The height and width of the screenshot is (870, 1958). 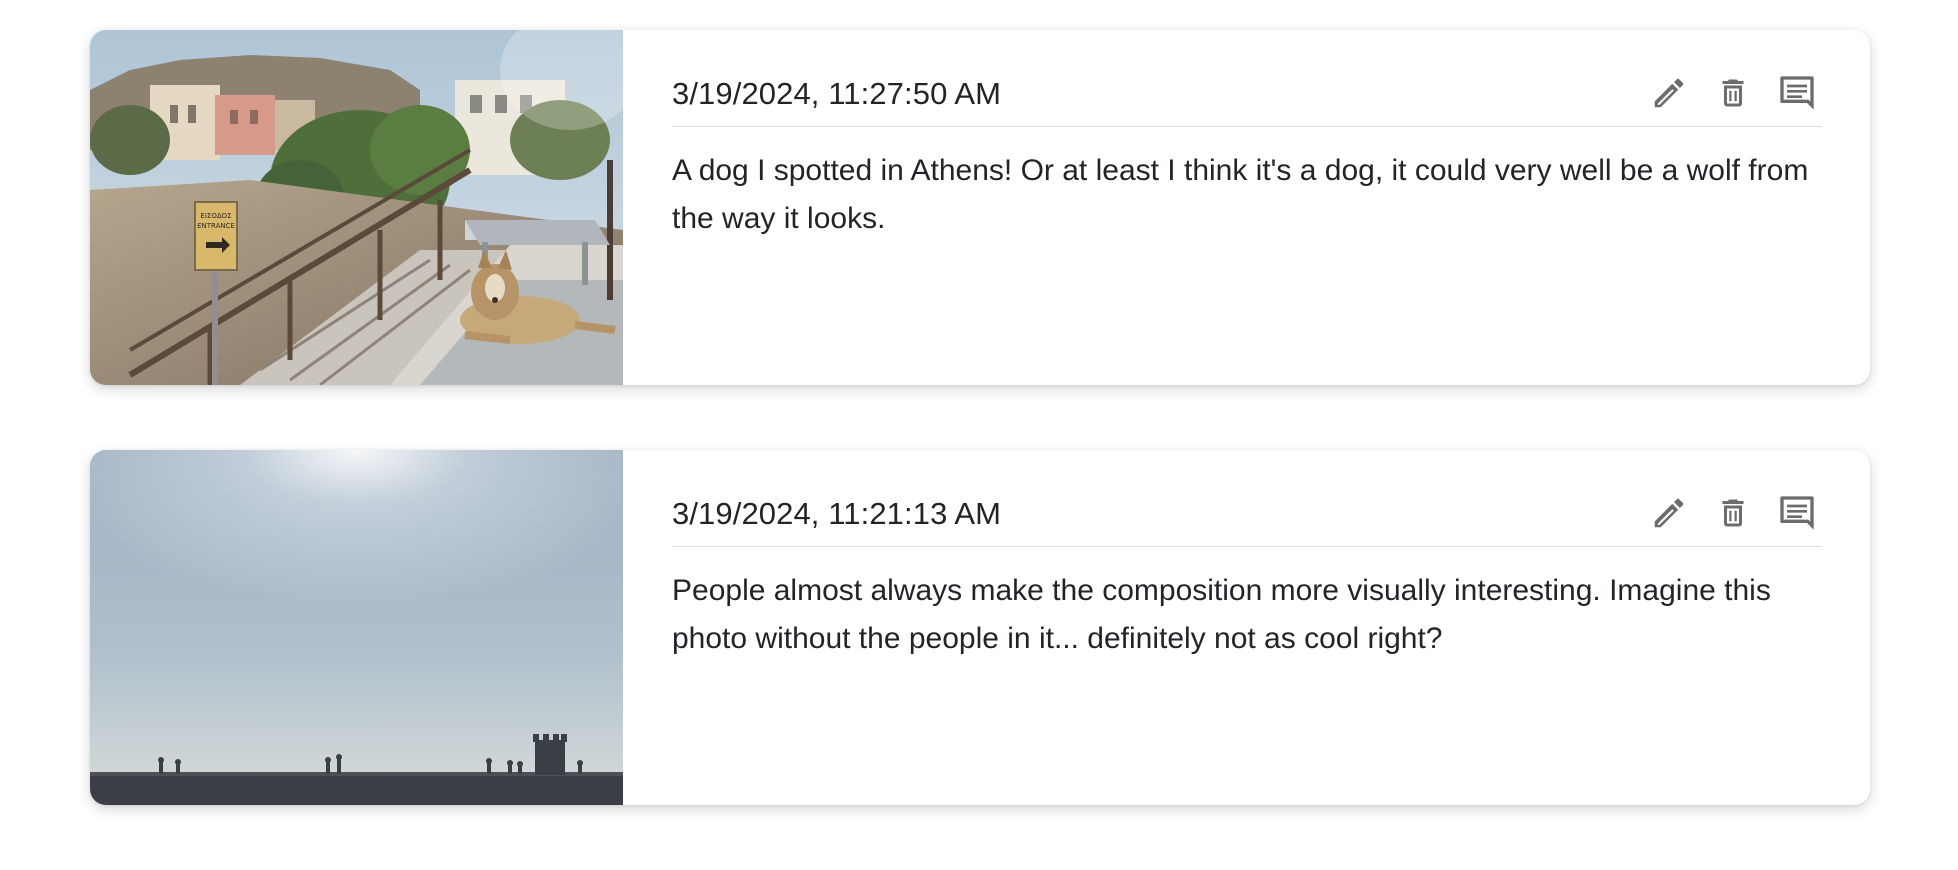 What do you see at coordinates (1247, 93) in the screenshot?
I see `post-header: 3/19/2024, 11:27:50 AM` at bounding box center [1247, 93].